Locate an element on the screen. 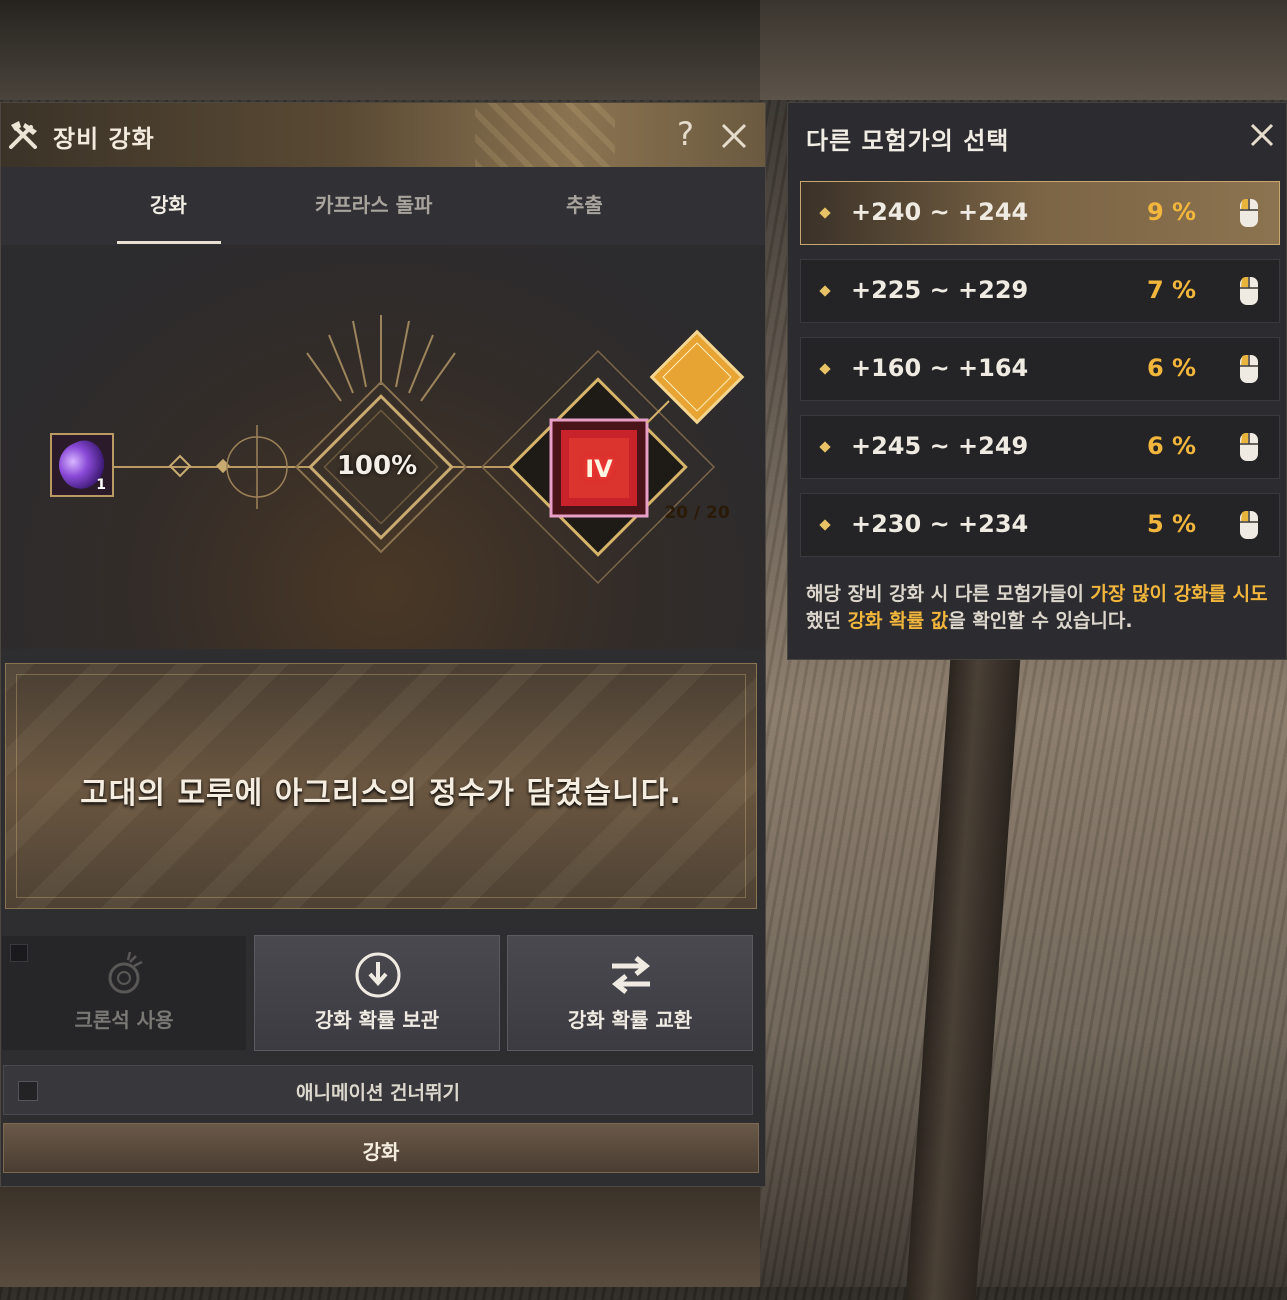 This screenshot has width=1287, height=1300. material-count: 1 is located at coordinates (101, 485).